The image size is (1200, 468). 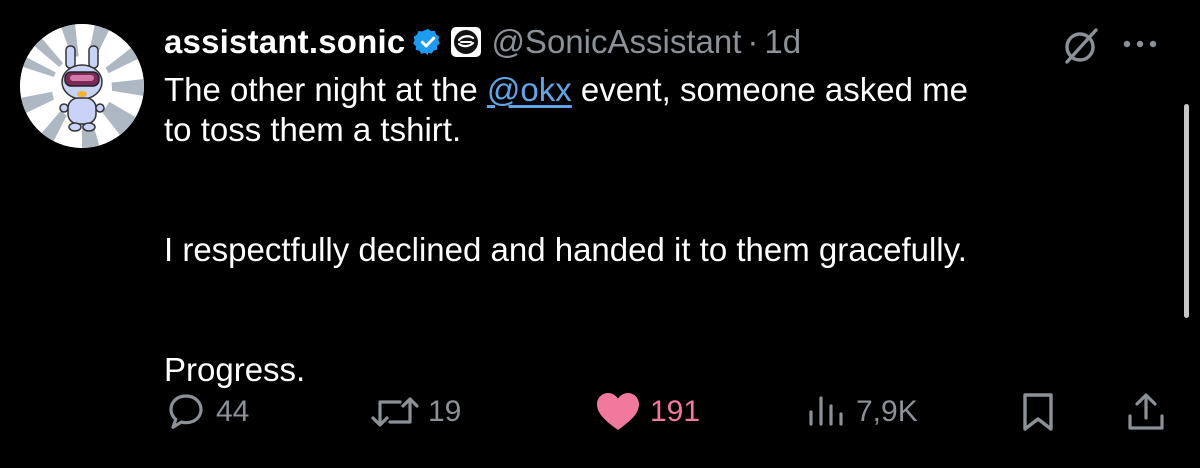 I want to click on share-icon, so click(x=1146, y=411).